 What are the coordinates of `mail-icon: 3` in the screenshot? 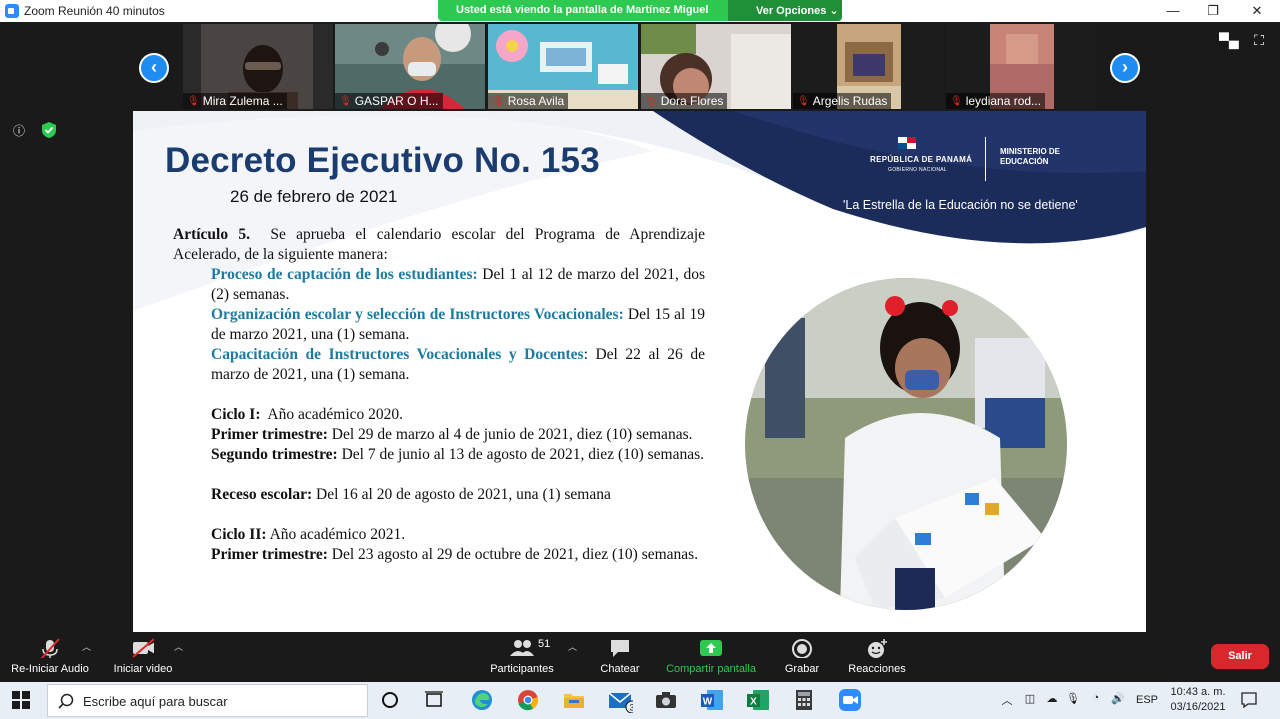 It's located at (620, 700).